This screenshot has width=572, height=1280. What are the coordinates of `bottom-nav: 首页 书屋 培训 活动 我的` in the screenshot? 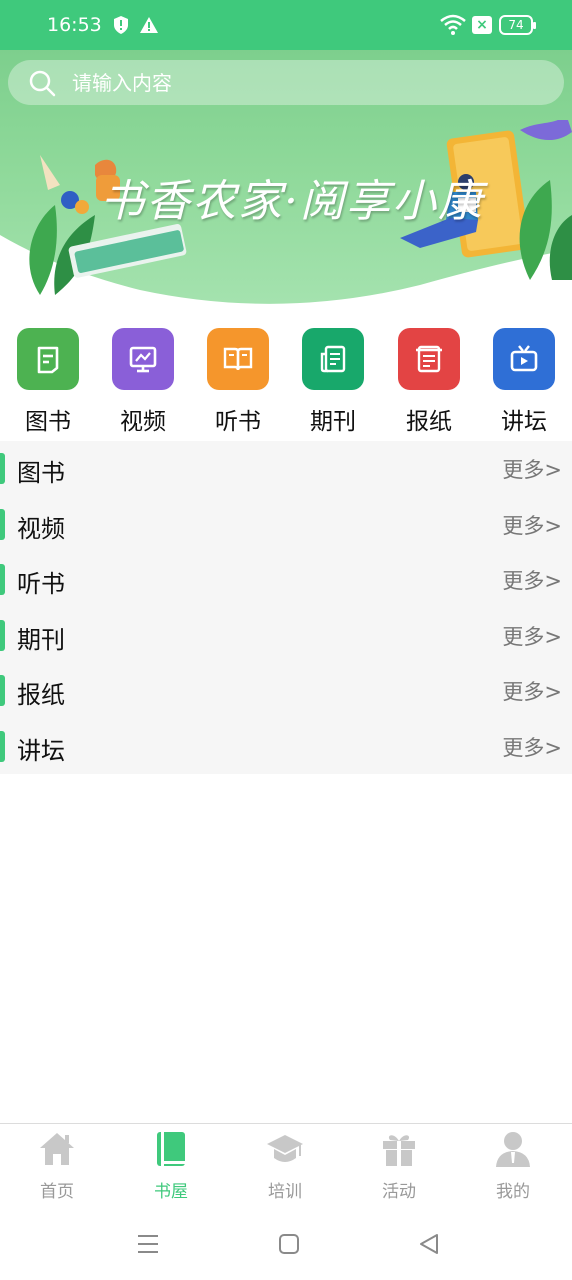 It's located at (286, 1166).